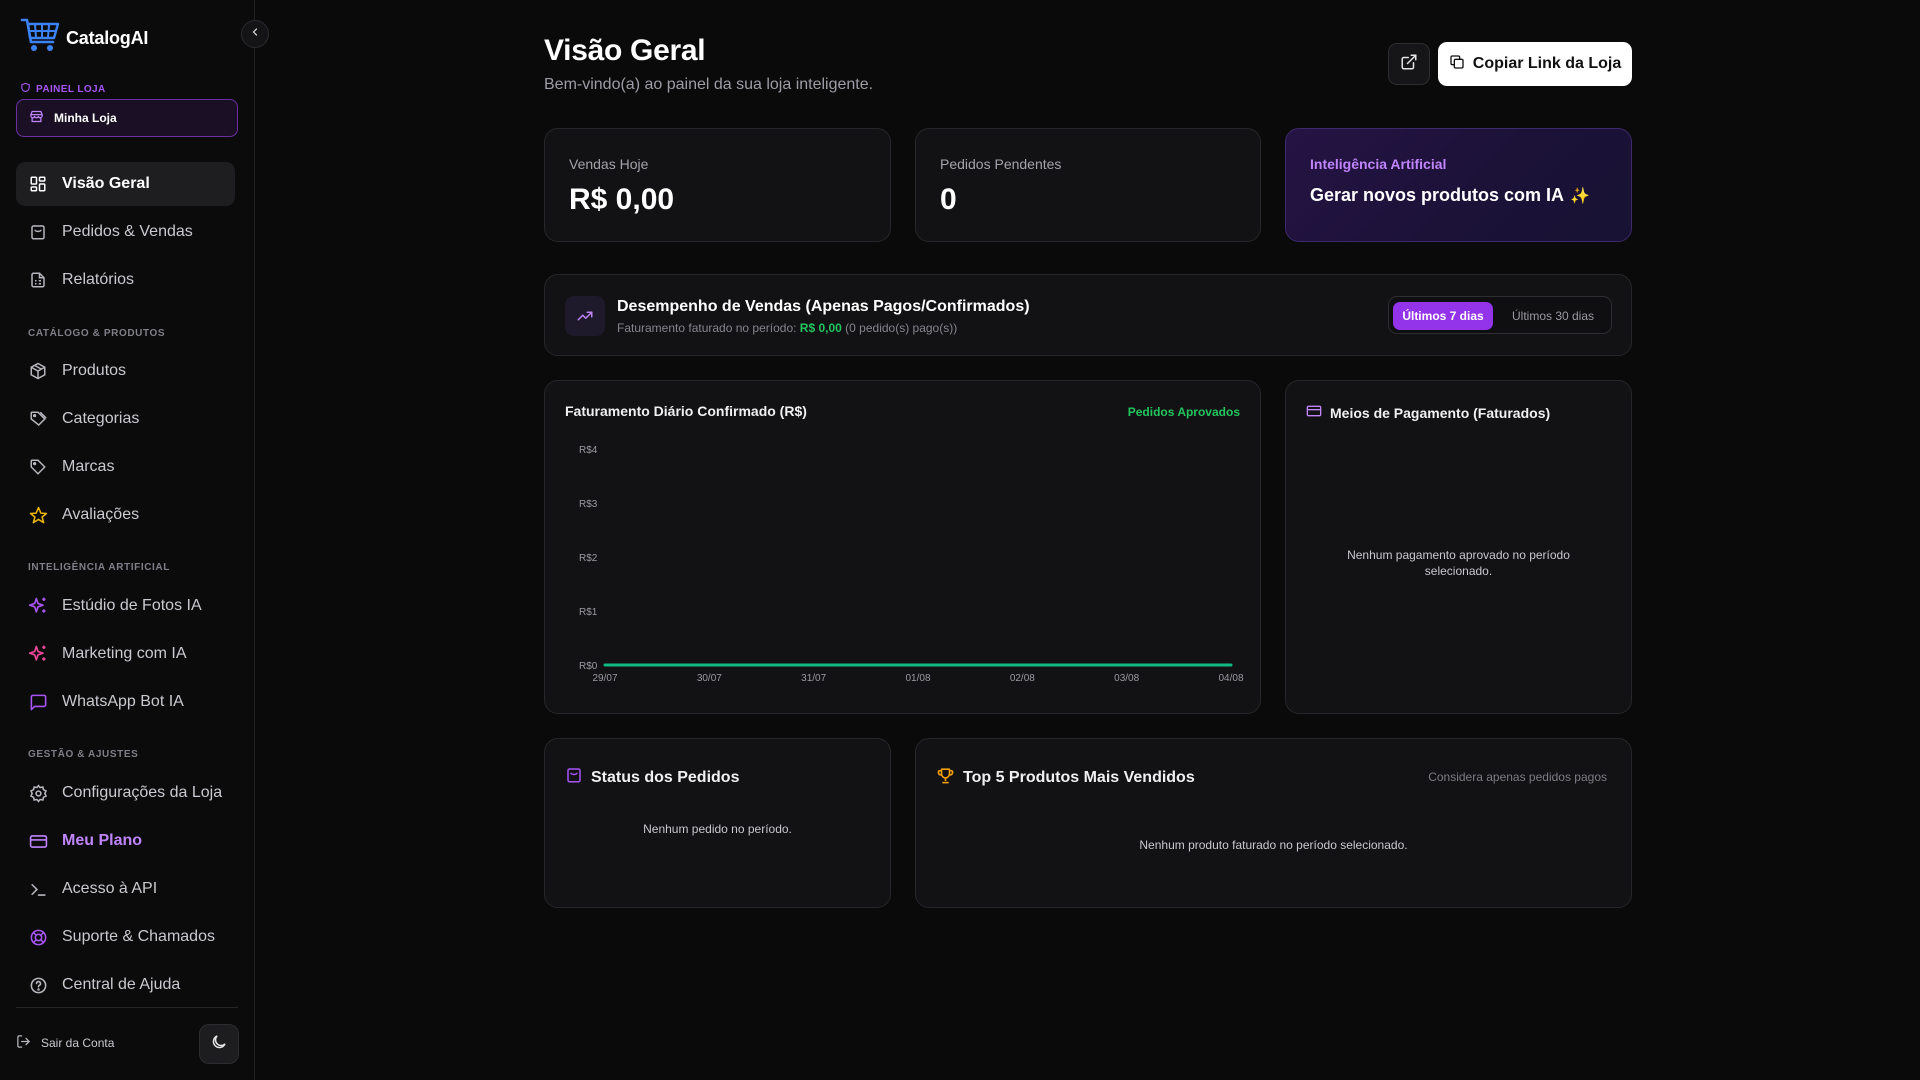 The height and width of the screenshot is (1080, 1920). Describe the element at coordinates (125, 280) in the screenshot. I see `sidebar-item-relatorios: Relatórios` at that location.